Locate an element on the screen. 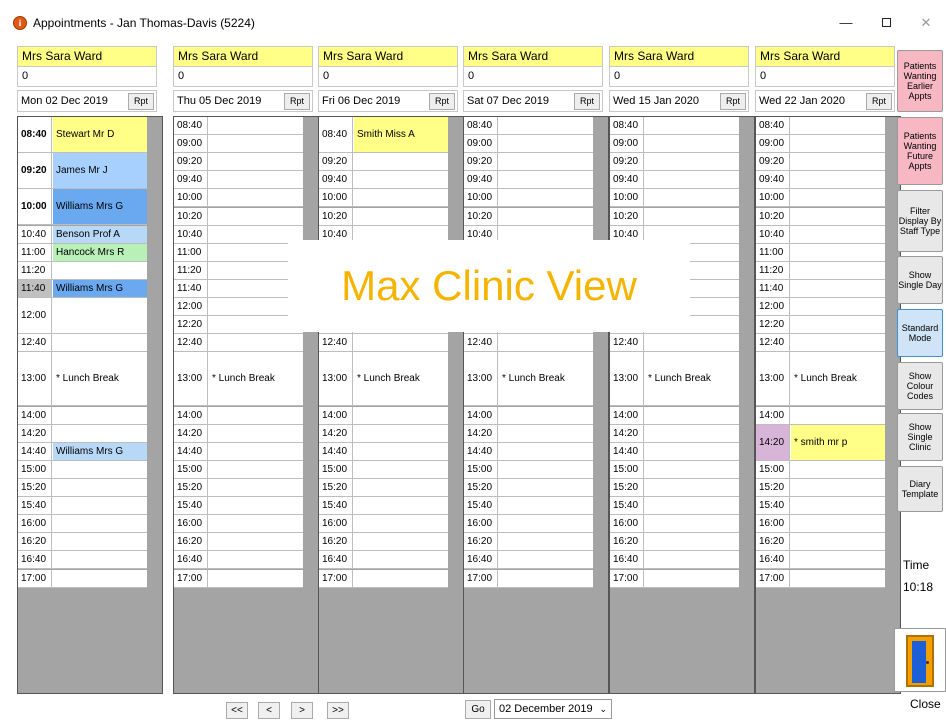  appointment-slot: 09:20 James Mr J is located at coordinates (82, 171).